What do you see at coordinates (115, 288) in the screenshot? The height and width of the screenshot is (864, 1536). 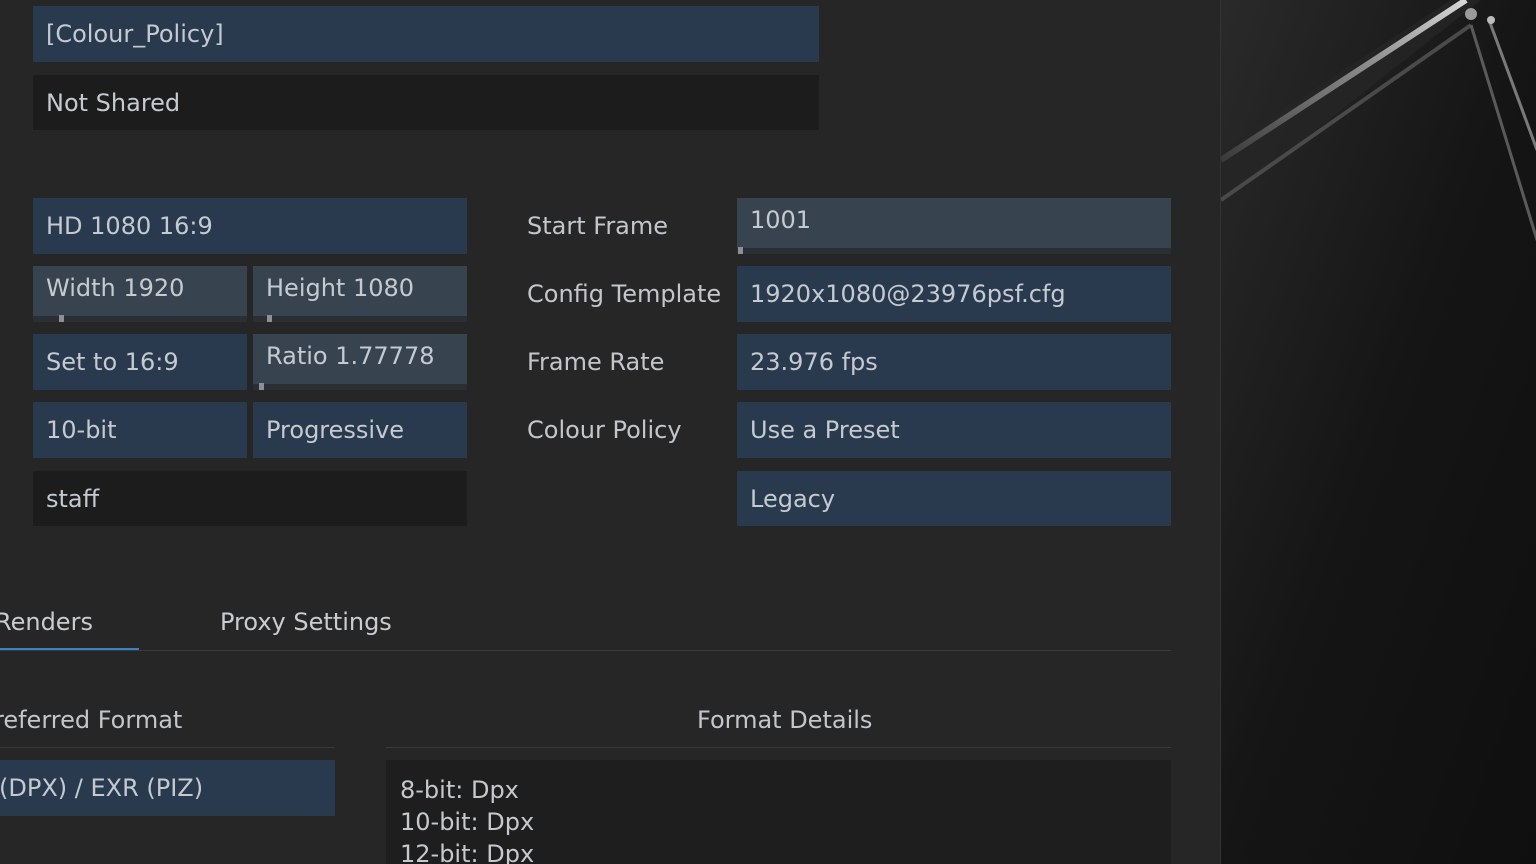 I see `width-value-text: Width 1920` at bounding box center [115, 288].